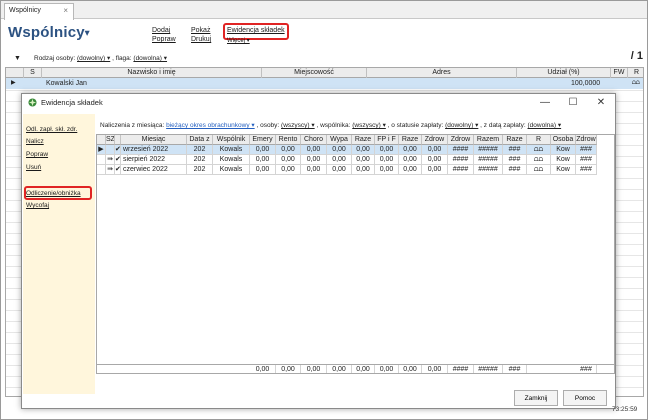 The height and width of the screenshot is (420, 648). Describe the element at coordinates (435, 140) in the screenshot. I see `header-zdrow1: Zdrow` at that location.